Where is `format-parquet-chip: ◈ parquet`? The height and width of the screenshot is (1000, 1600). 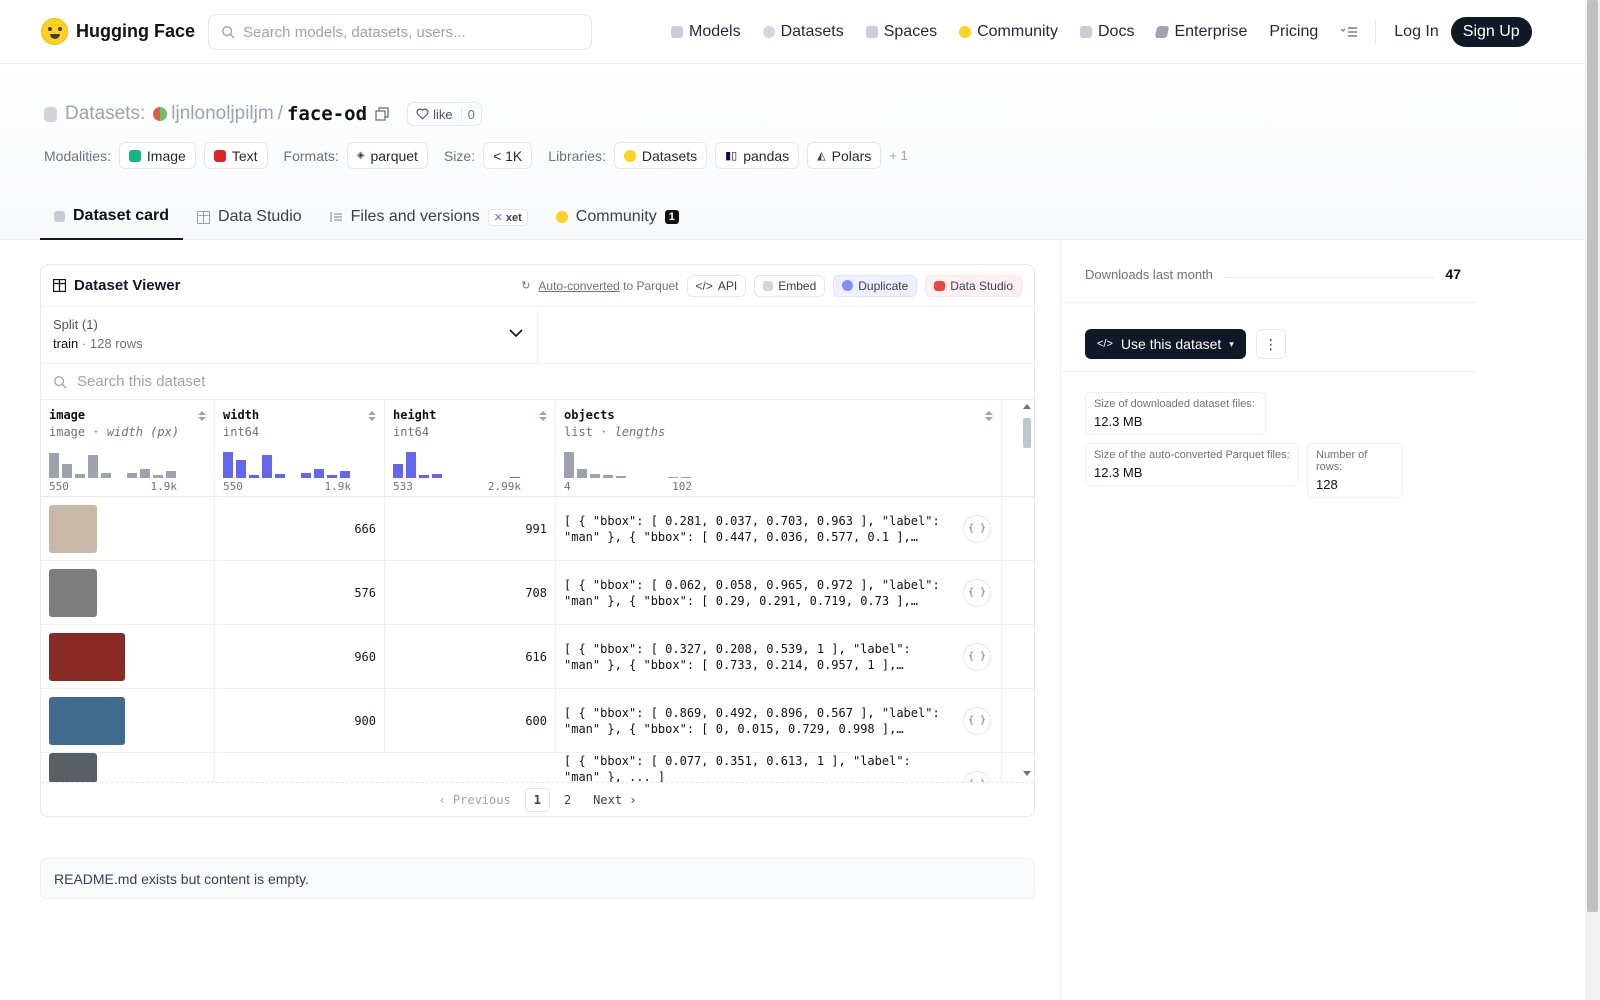
format-parquet-chip: ◈ parquet is located at coordinates (387, 155).